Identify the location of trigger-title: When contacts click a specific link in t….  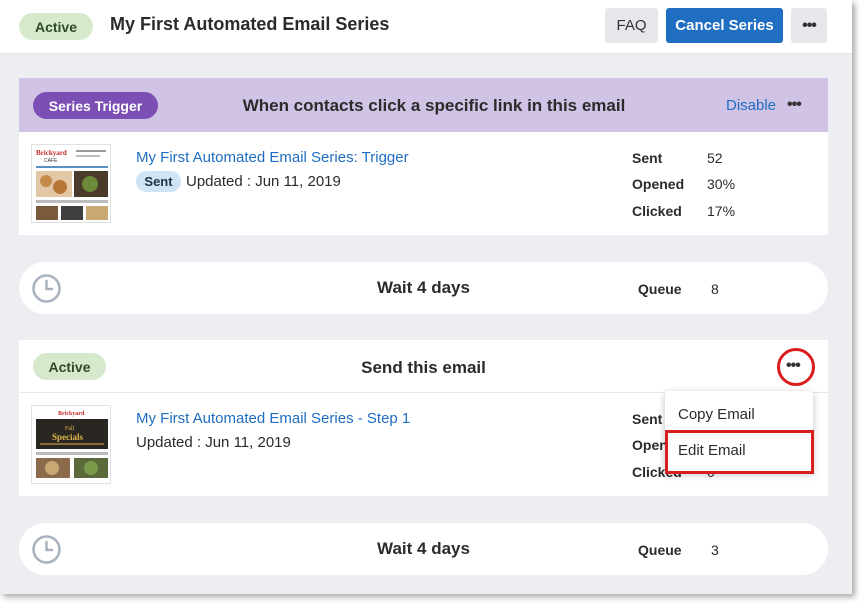
(434, 105).